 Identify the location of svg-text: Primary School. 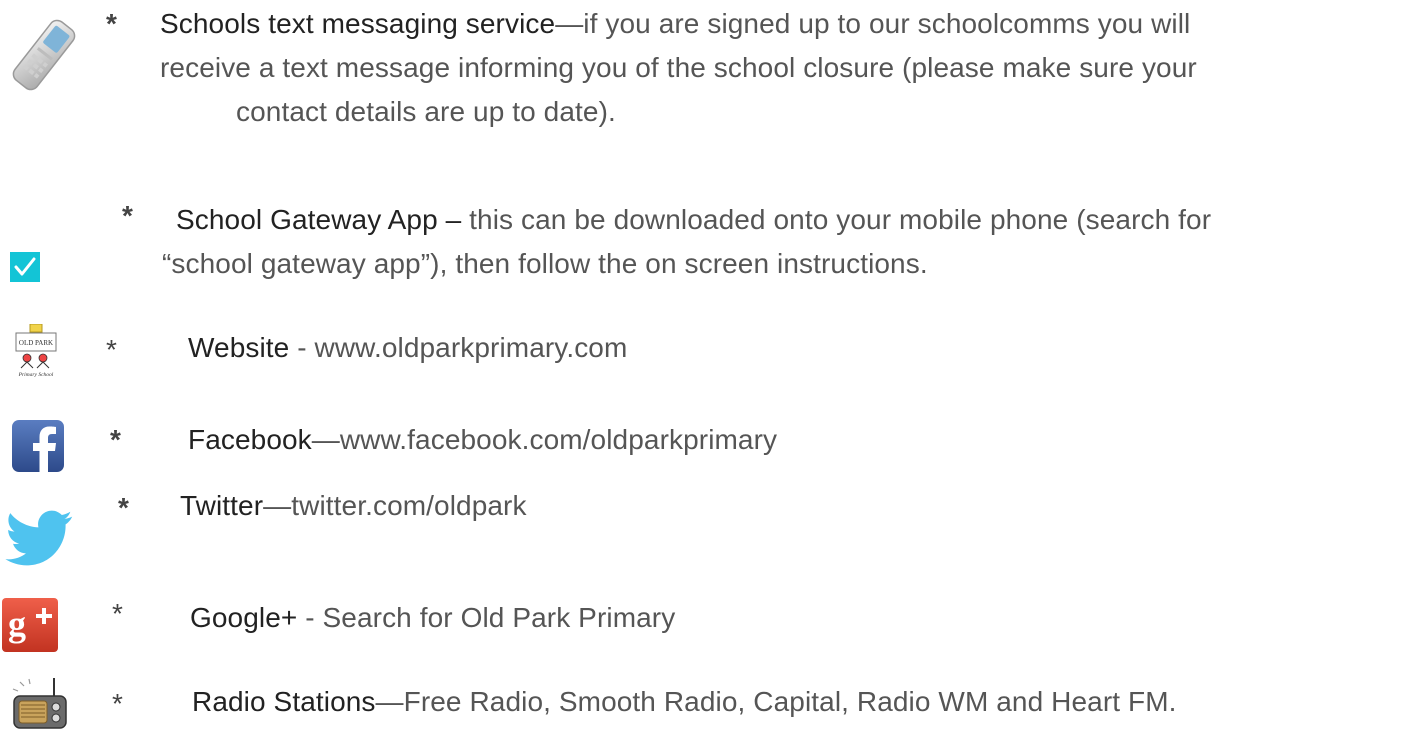
(36, 375).